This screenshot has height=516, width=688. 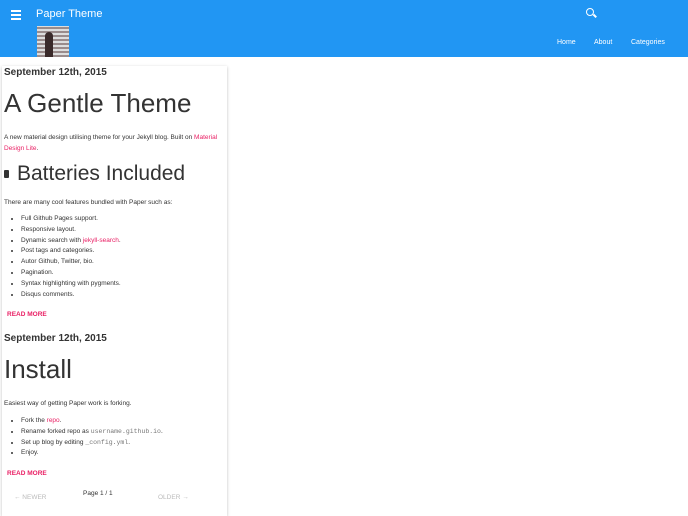 I want to click on list-item: Enjoy., so click(x=92, y=453).